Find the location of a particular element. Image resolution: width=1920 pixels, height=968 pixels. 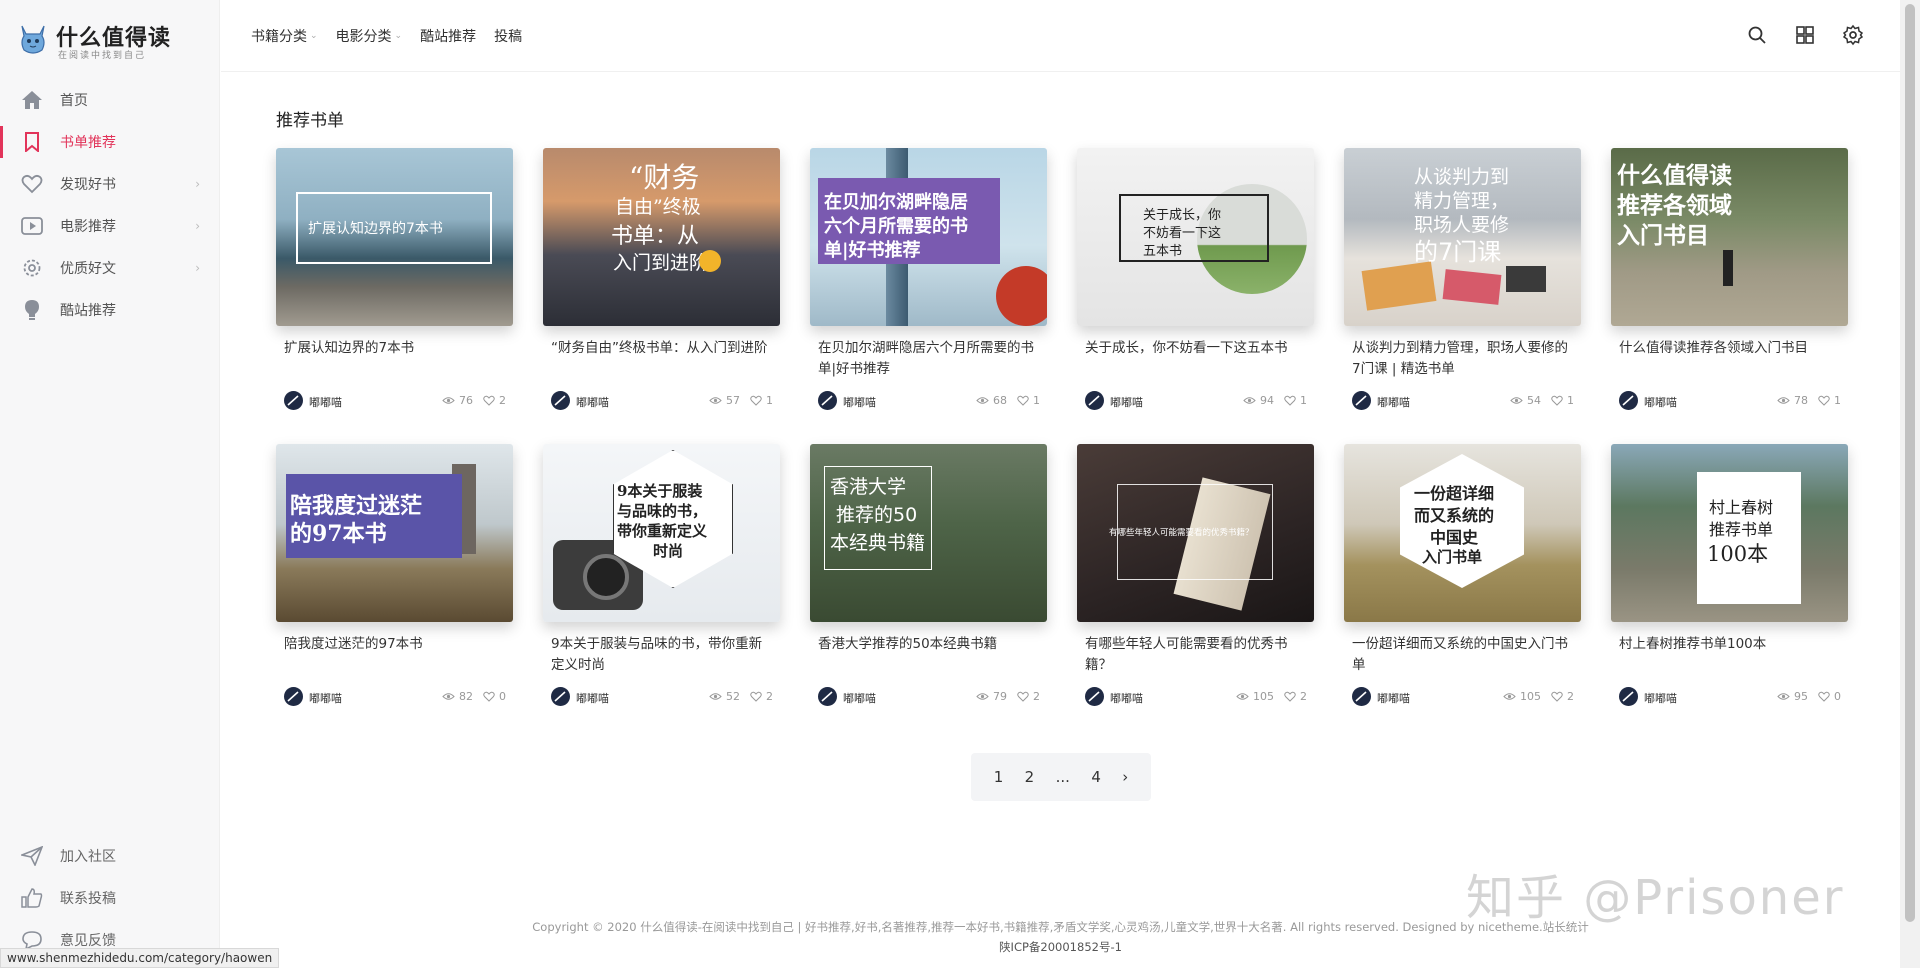

card-thumbnail: 9本关于服装 与品味的书， 带你重新定义 时尚 is located at coordinates (661, 533).